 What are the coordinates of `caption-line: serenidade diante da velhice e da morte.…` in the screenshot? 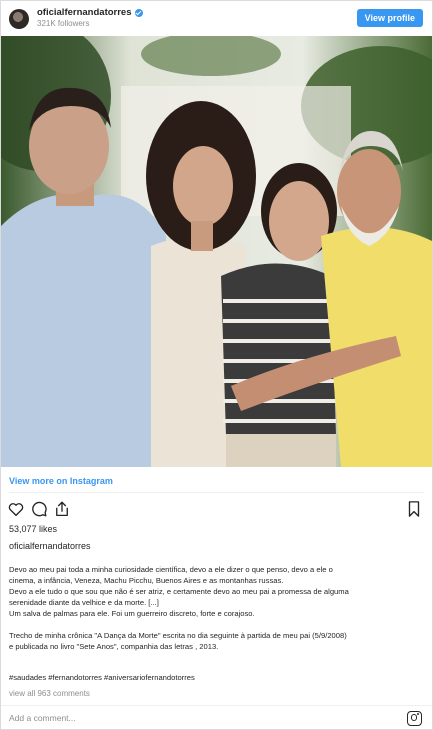 It's located at (84, 602).